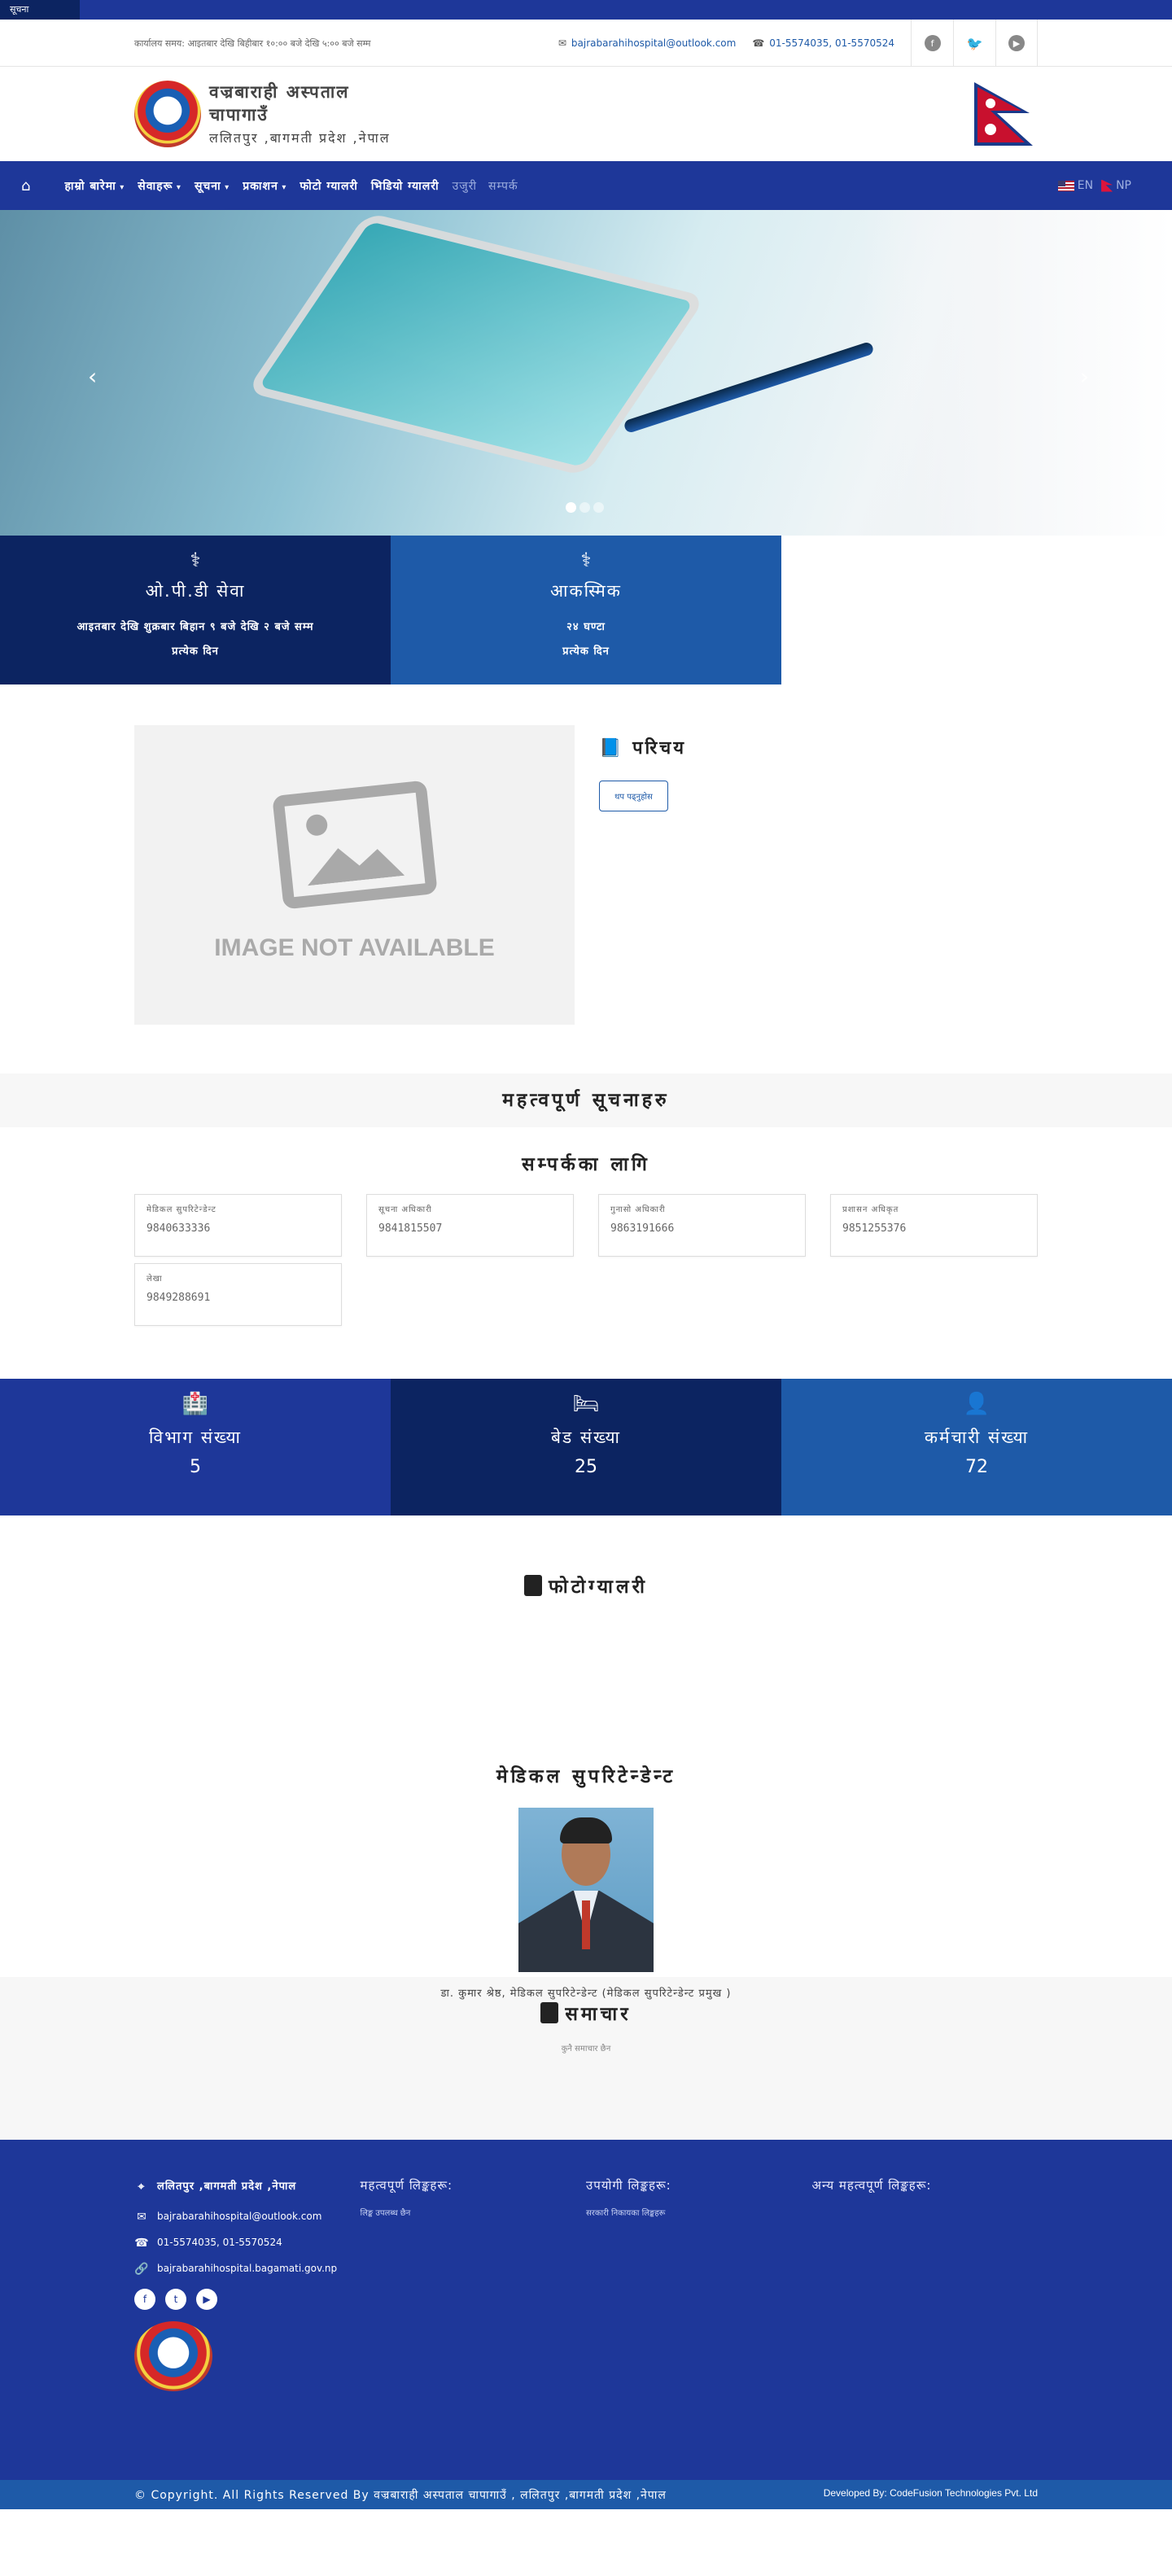 The image size is (1172, 2576). Describe the element at coordinates (264, 186) in the screenshot. I see `nav-publication: प्रकाशन` at that location.